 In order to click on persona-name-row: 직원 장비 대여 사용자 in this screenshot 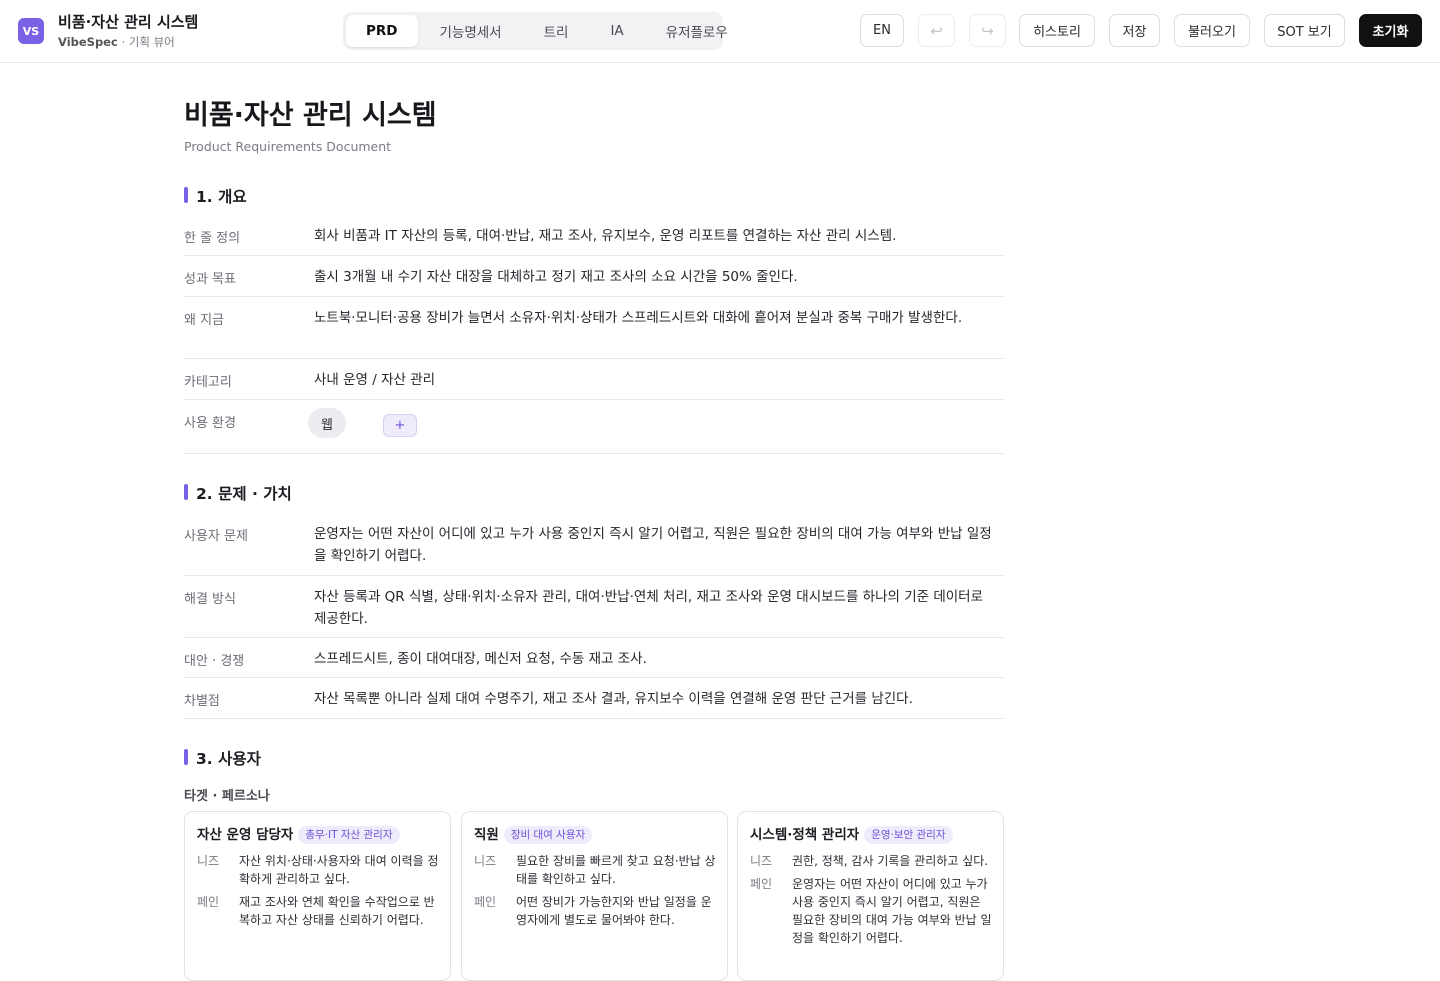, I will do `click(533, 833)`.